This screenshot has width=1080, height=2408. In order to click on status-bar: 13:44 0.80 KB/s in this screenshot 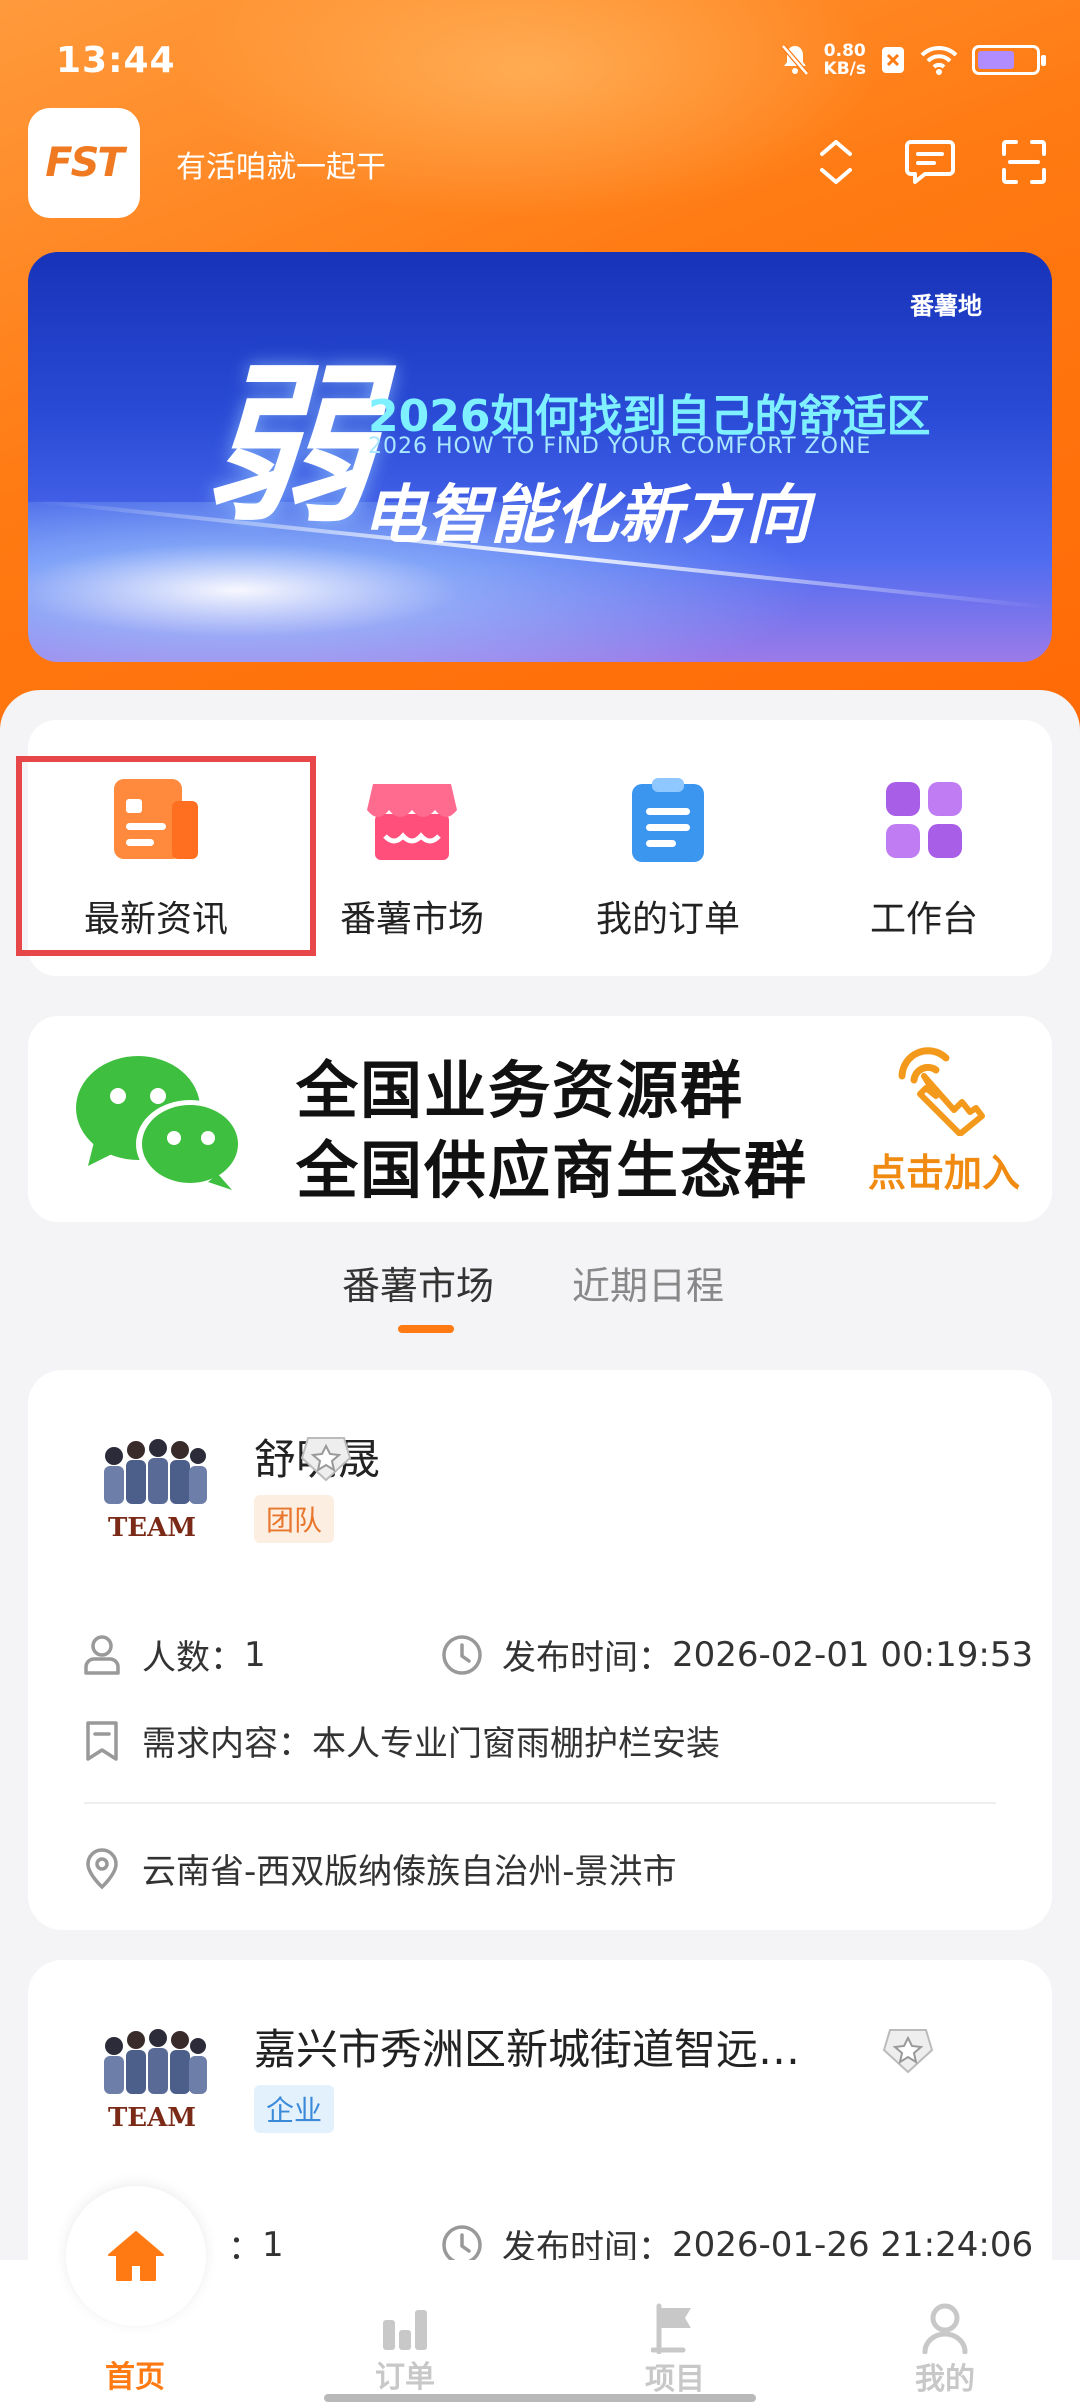, I will do `click(540, 60)`.